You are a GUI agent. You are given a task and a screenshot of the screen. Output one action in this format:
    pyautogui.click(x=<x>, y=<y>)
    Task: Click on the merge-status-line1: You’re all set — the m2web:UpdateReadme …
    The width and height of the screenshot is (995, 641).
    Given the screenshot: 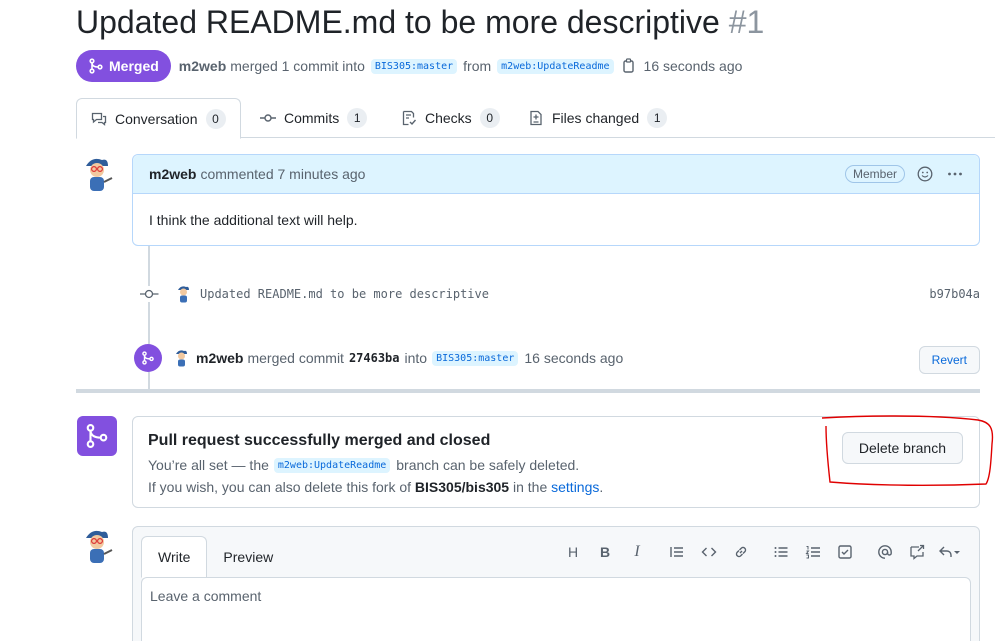 What is the action you would take?
    pyautogui.click(x=363, y=465)
    